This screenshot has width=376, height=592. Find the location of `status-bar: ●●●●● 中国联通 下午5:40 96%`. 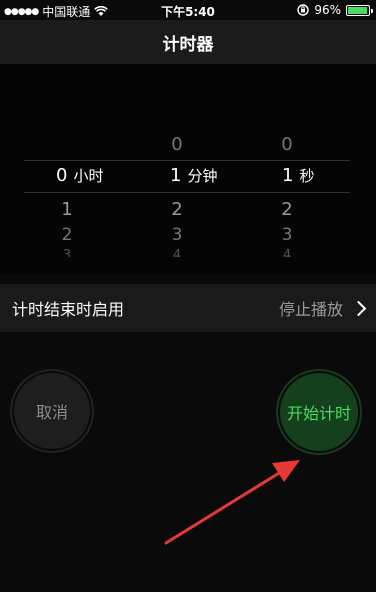

status-bar: ●●●●● 中国联通 下午5:40 96% is located at coordinates (188, 10).